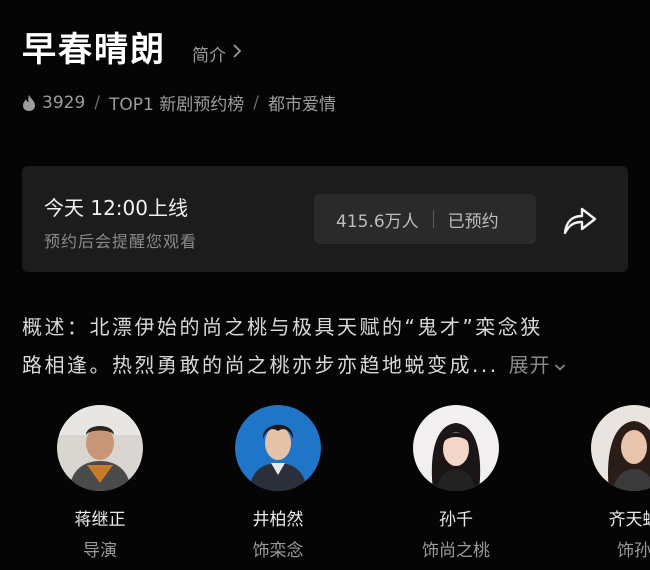 This screenshot has height=570, width=650. What do you see at coordinates (100, 520) in the screenshot?
I see `cast-name: 蒋继正` at bounding box center [100, 520].